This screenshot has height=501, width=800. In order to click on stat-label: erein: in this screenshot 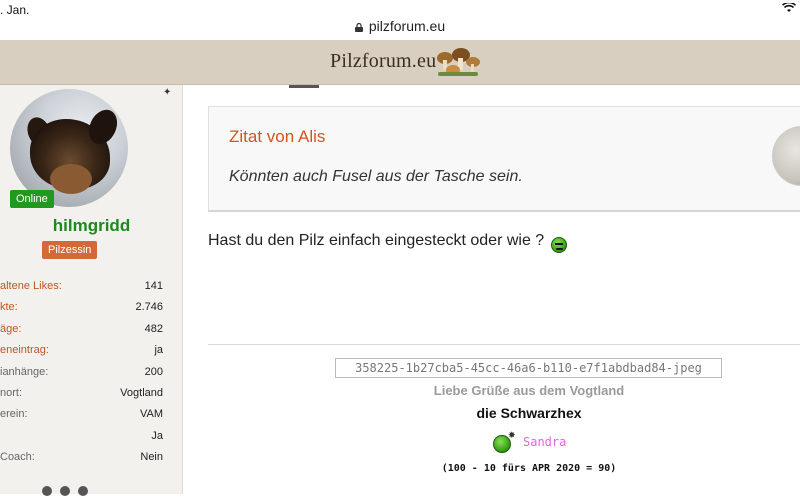, I will do `click(14, 414)`.